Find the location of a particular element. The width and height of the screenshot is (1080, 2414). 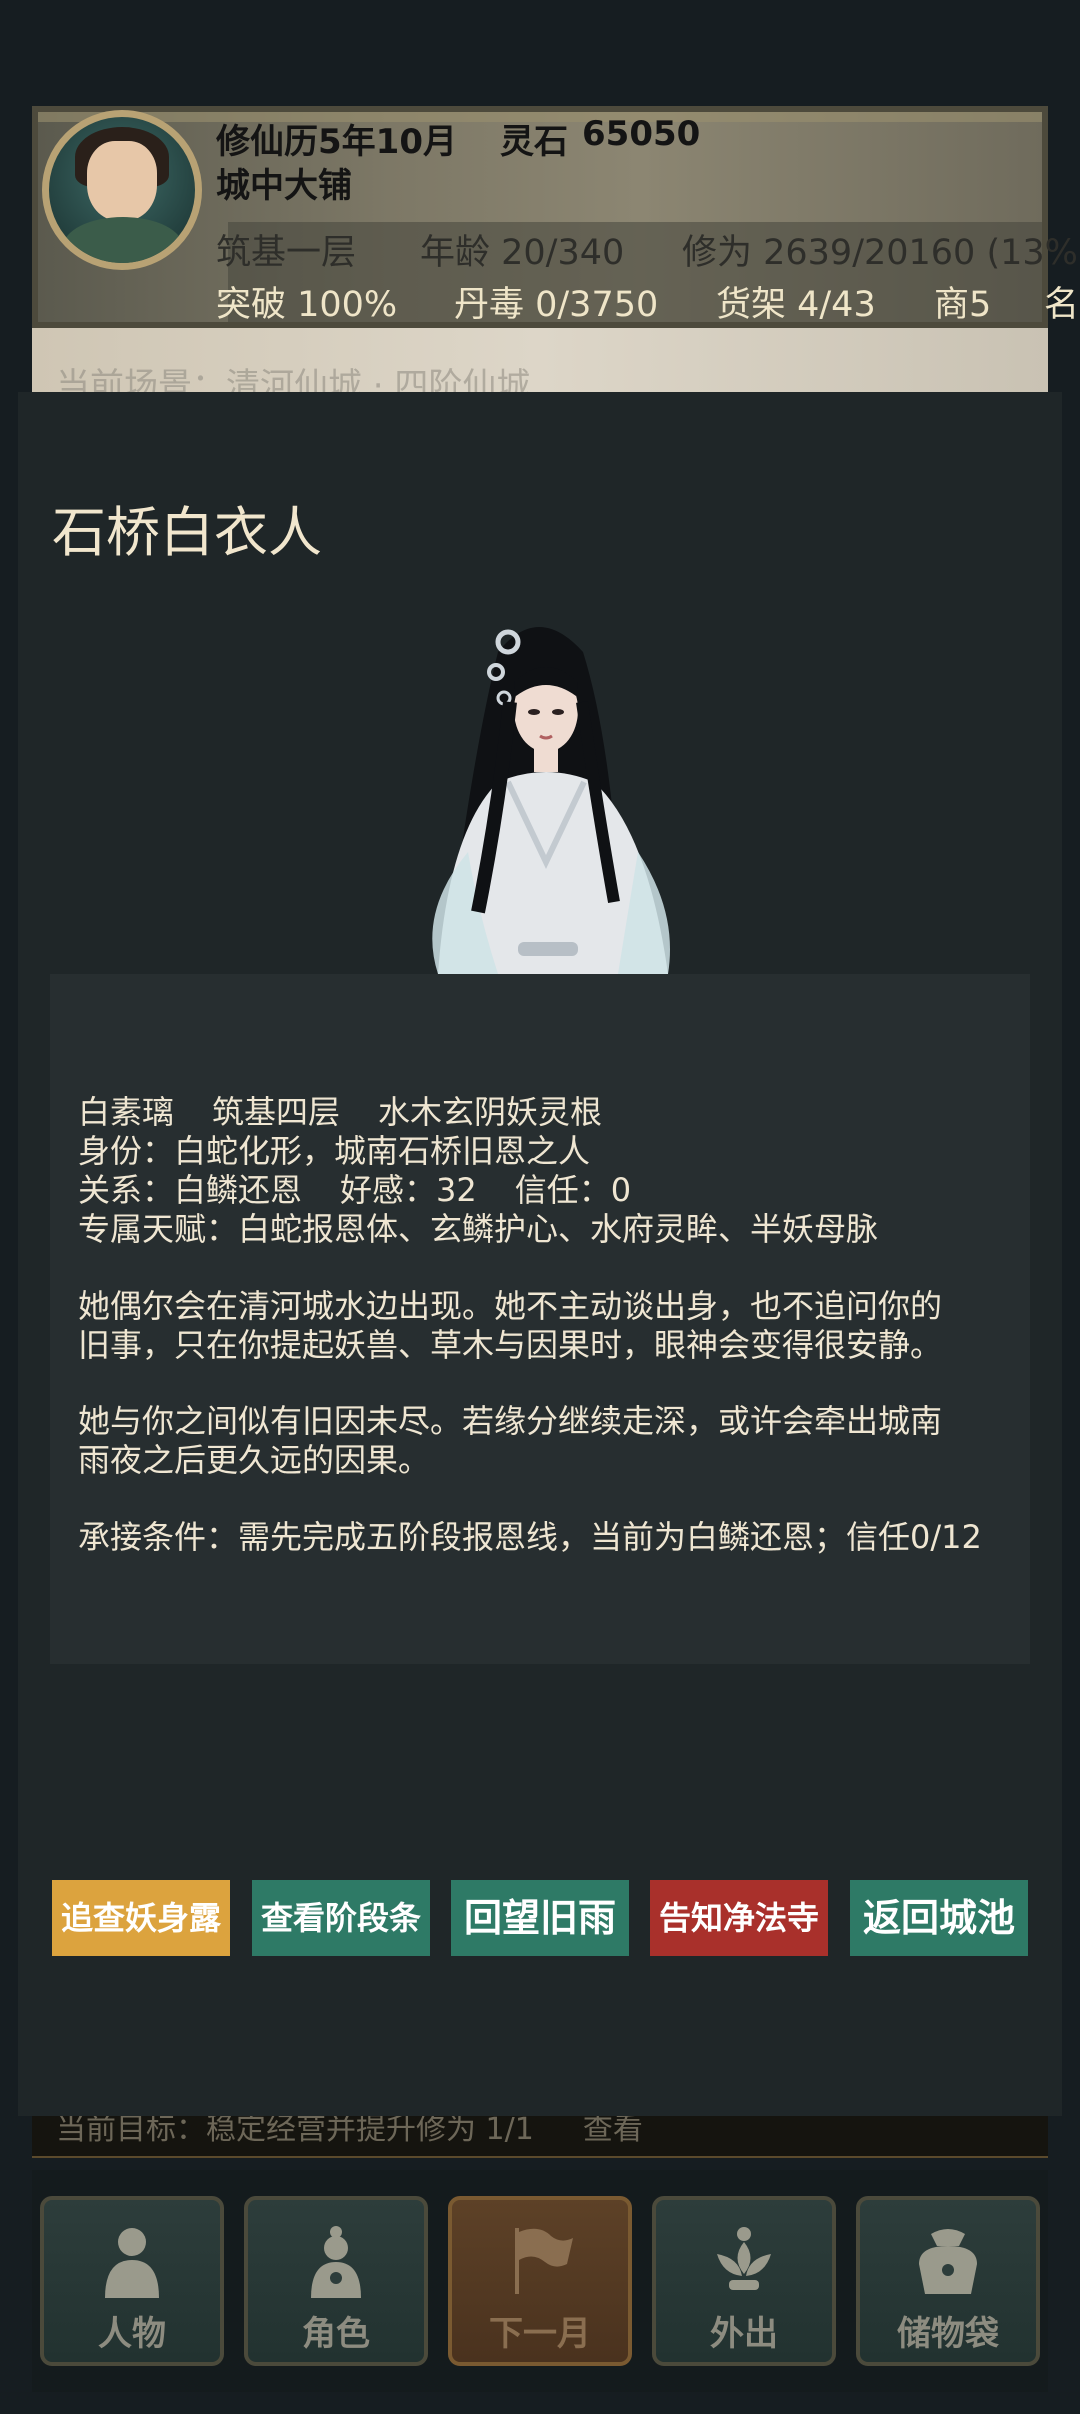

shelf-stat: 货架 4/43 is located at coordinates (796, 305).